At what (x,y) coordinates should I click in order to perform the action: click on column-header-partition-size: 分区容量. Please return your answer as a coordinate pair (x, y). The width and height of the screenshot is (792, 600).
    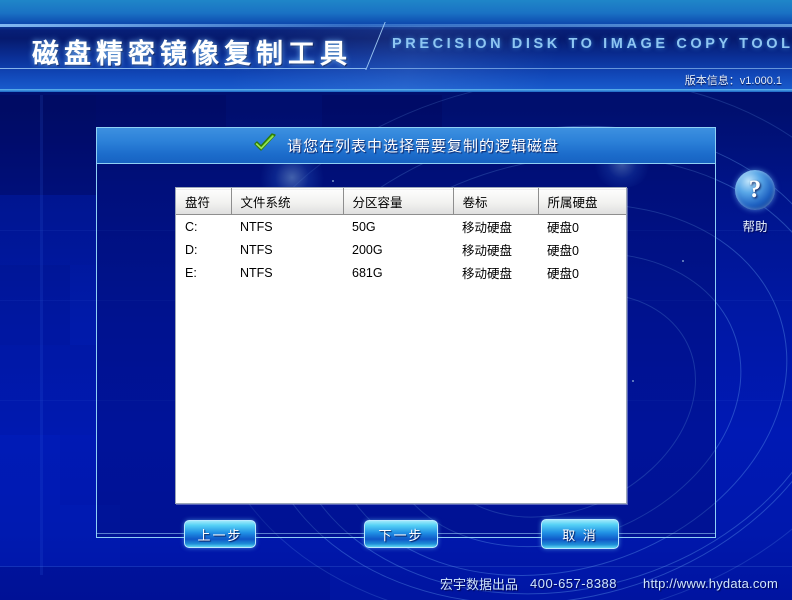
    Looking at the image, I should click on (398, 201).